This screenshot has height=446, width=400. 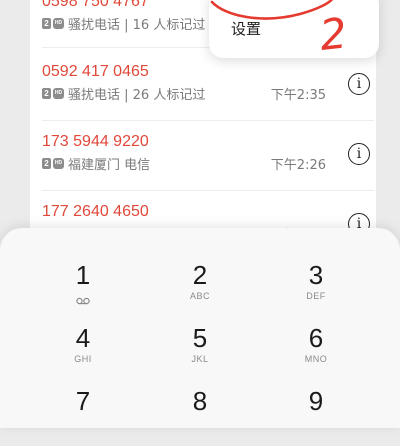 I want to click on call-label: 骚扰电话 | 26 人标记过, so click(x=137, y=95).